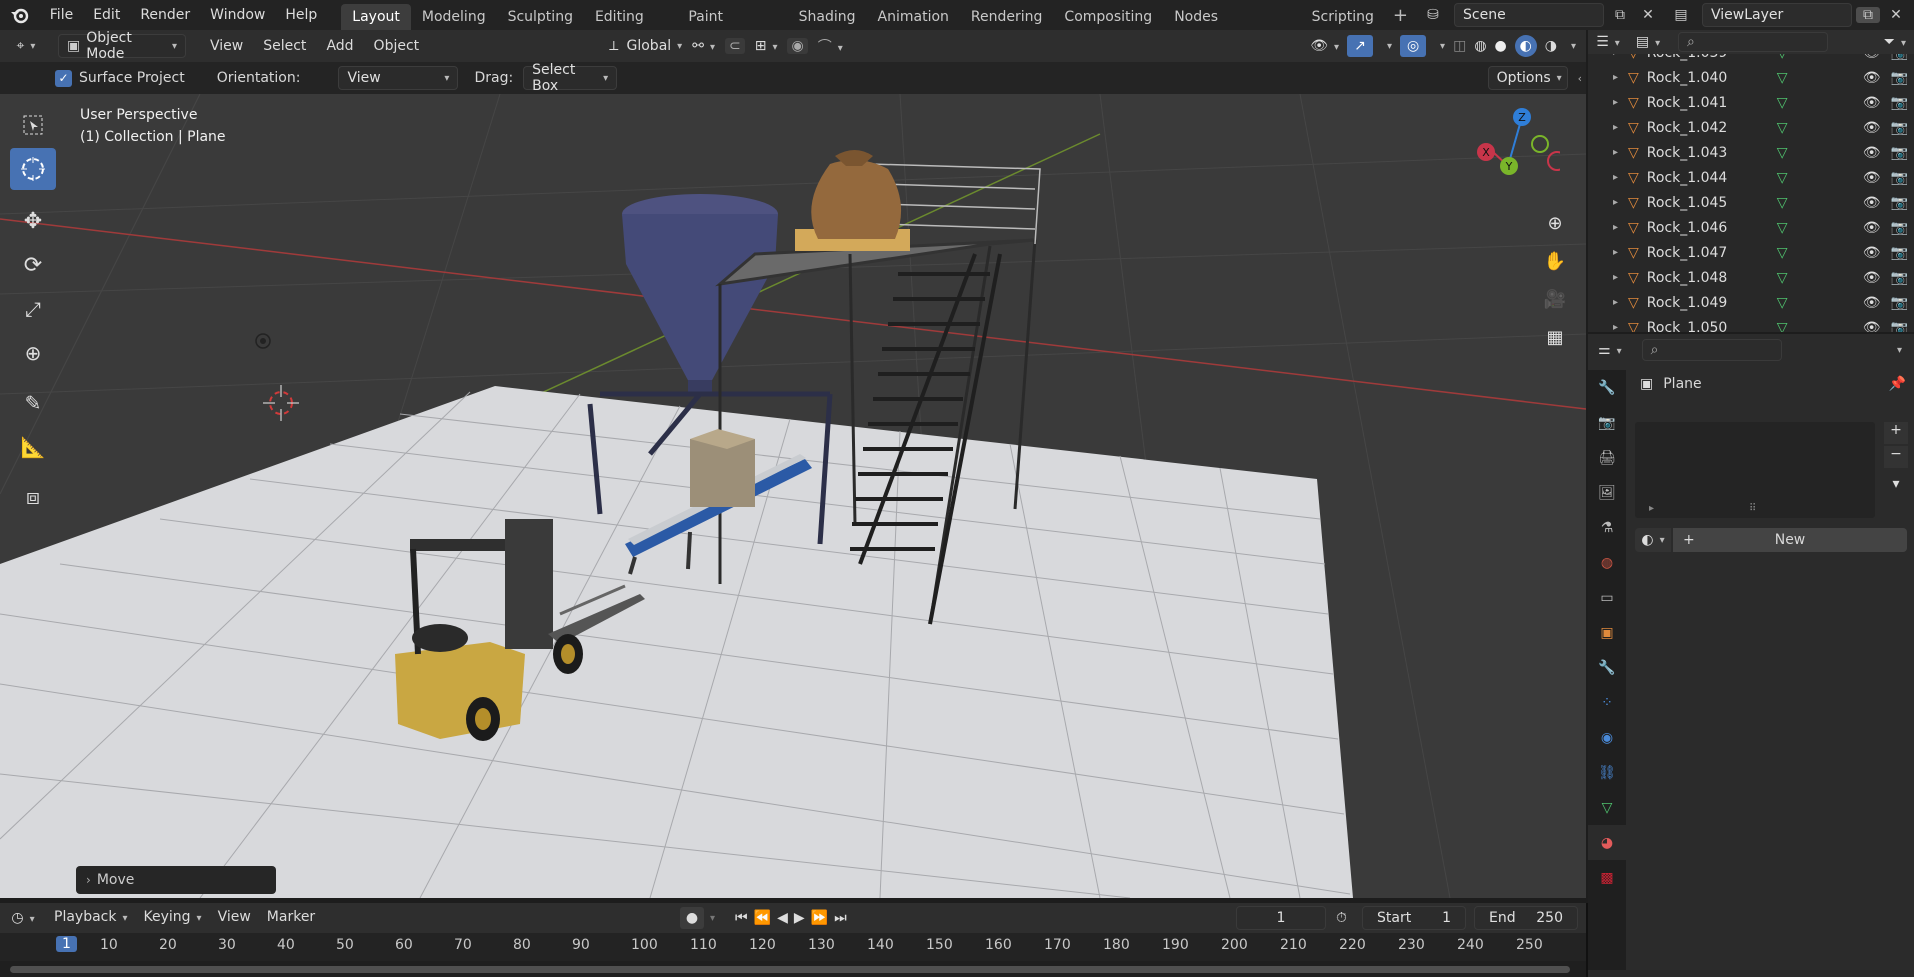  Describe the element at coordinates (1751, 77) in the screenshot. I see `outliner-row: ▸ ▽ Rock_1.040 ▽ 👁 📷` at that location.